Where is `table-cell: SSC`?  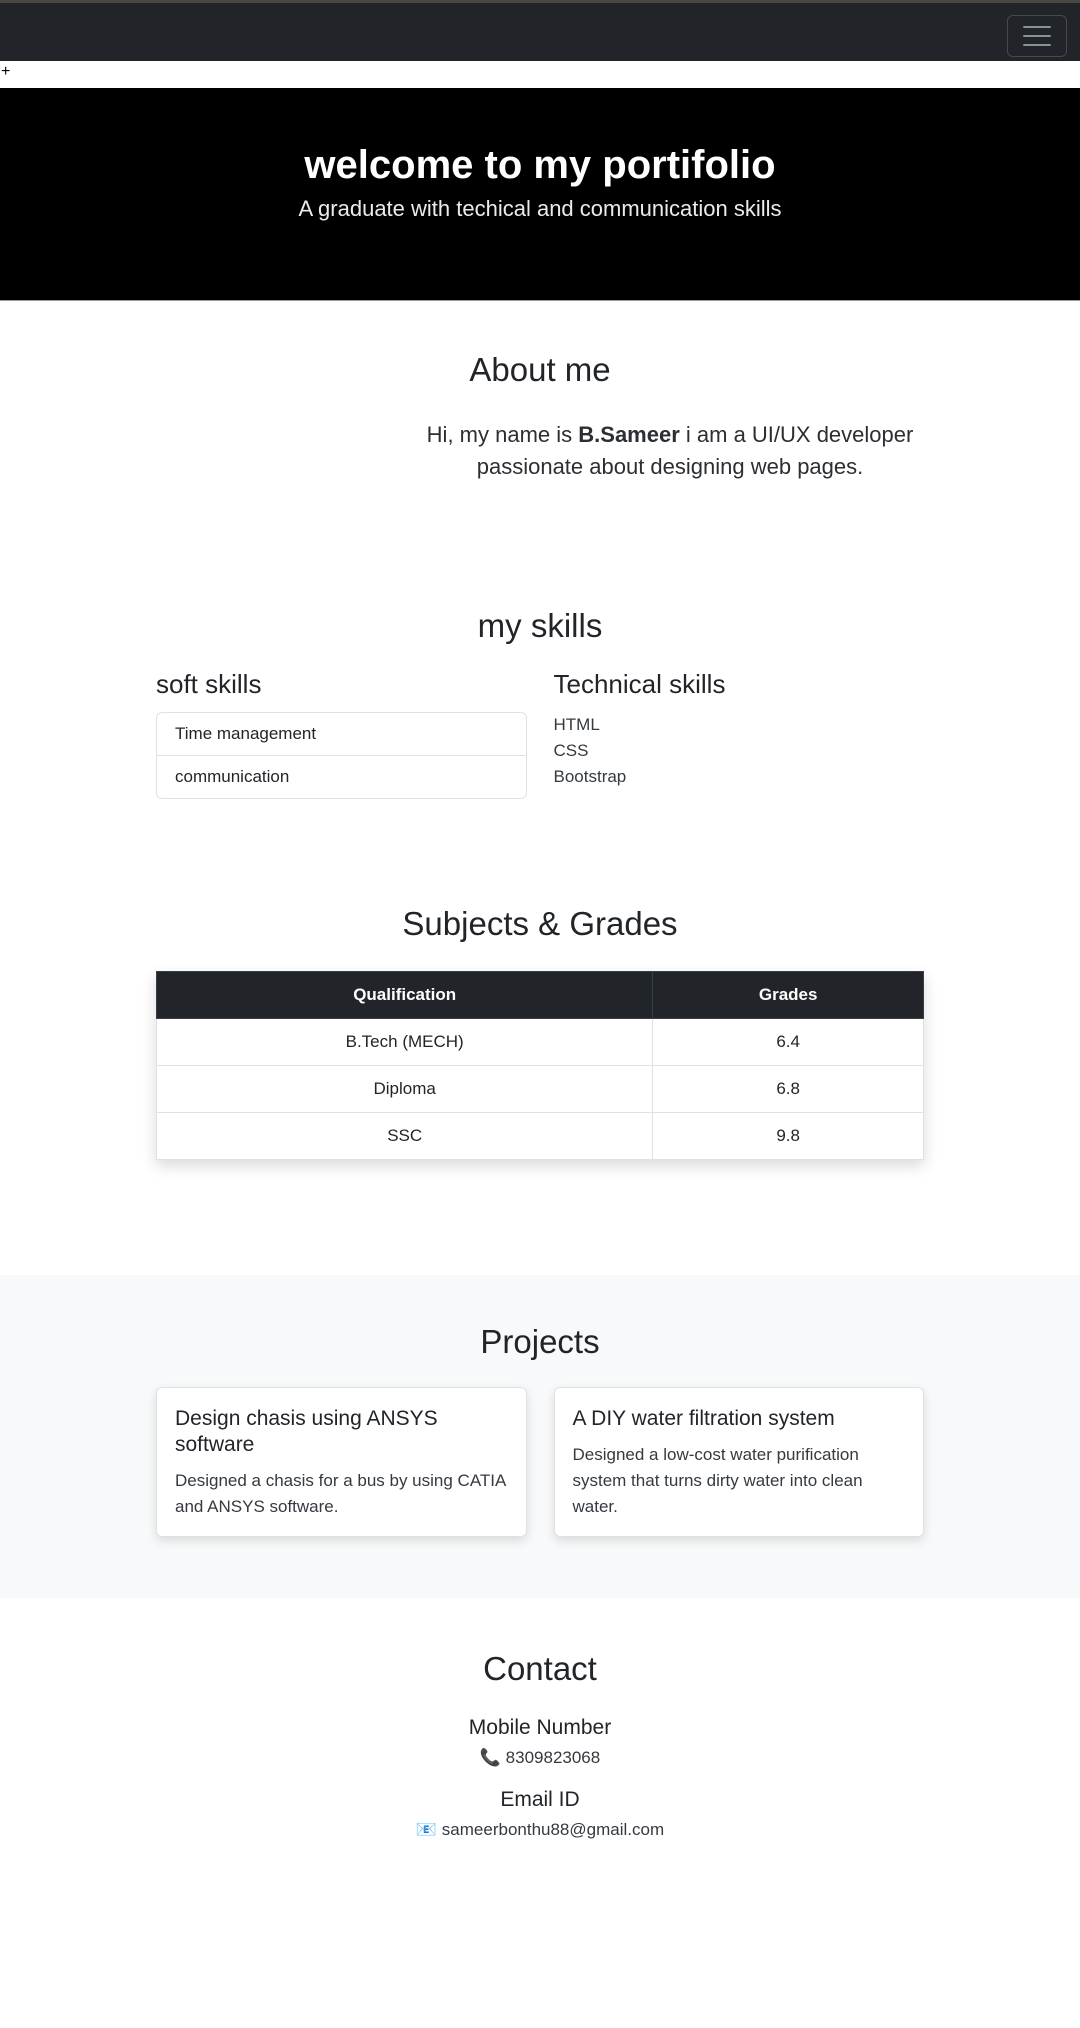
table-cell: SSC is located at coordinates (404, 1136).